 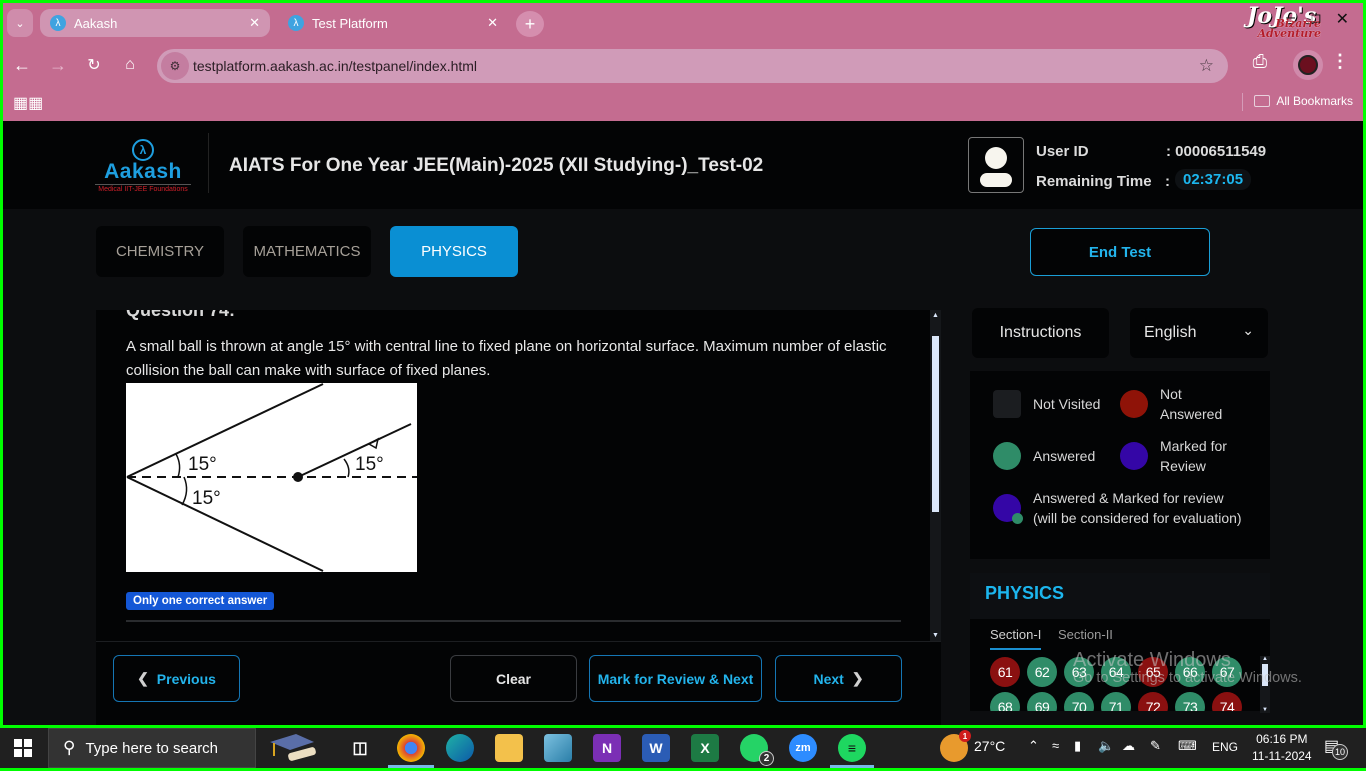 What do you see at coordinates (1303, 101) in the screenshot?
I see `all-bookmarks-button: All Bookmarks` at bounding box center [1303, 101].